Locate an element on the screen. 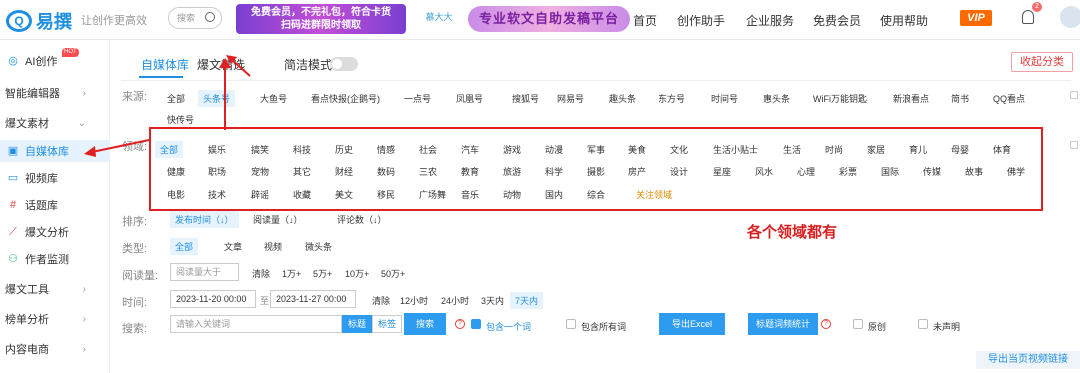 The height and width of the screenshot is (373, 1080). export-video-links: 导出当页视频链接 is located at coordinates (1028, 360).